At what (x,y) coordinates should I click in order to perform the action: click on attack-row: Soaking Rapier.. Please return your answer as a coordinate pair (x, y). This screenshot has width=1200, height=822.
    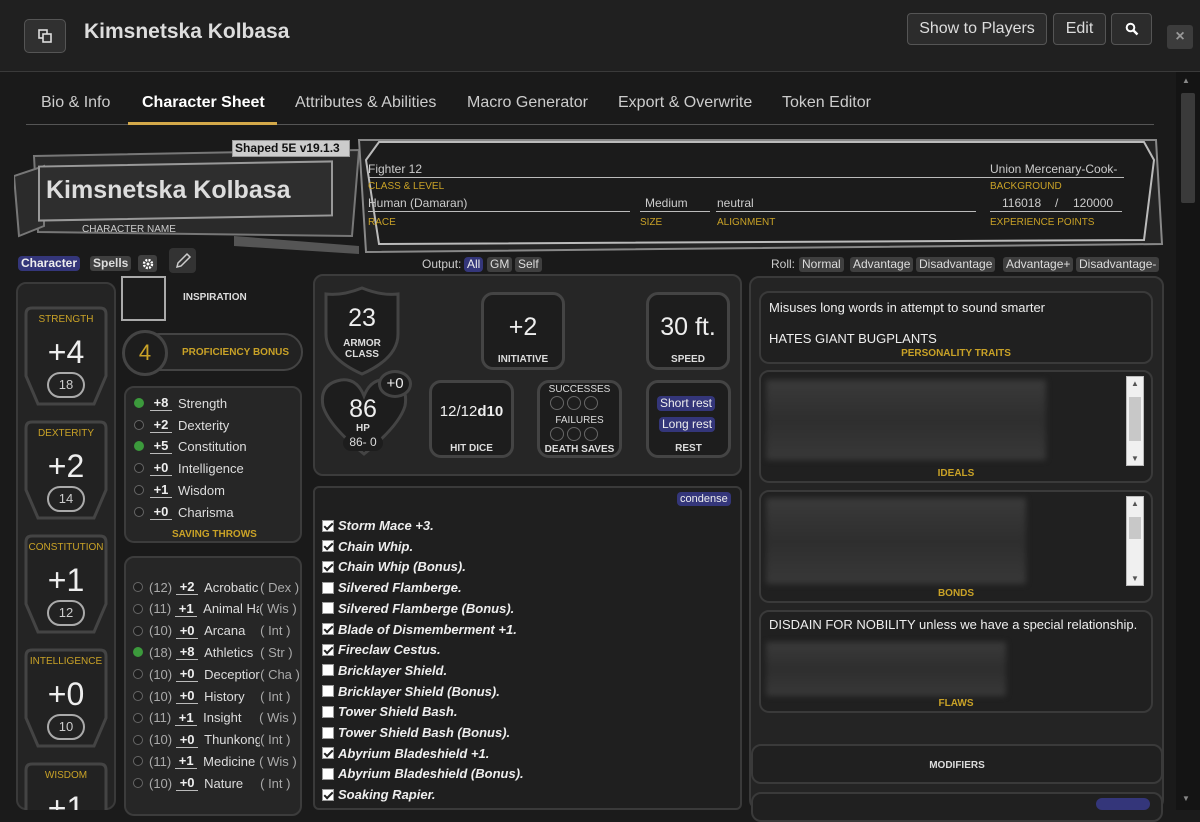
    Looking at the image, I should click on (379, 794).